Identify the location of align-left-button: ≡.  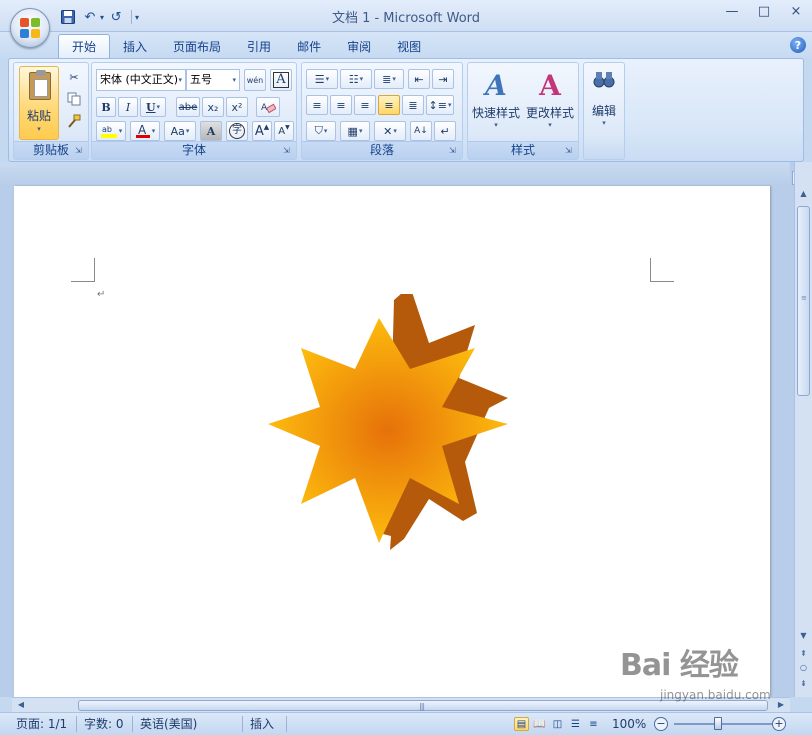
(317, 105).